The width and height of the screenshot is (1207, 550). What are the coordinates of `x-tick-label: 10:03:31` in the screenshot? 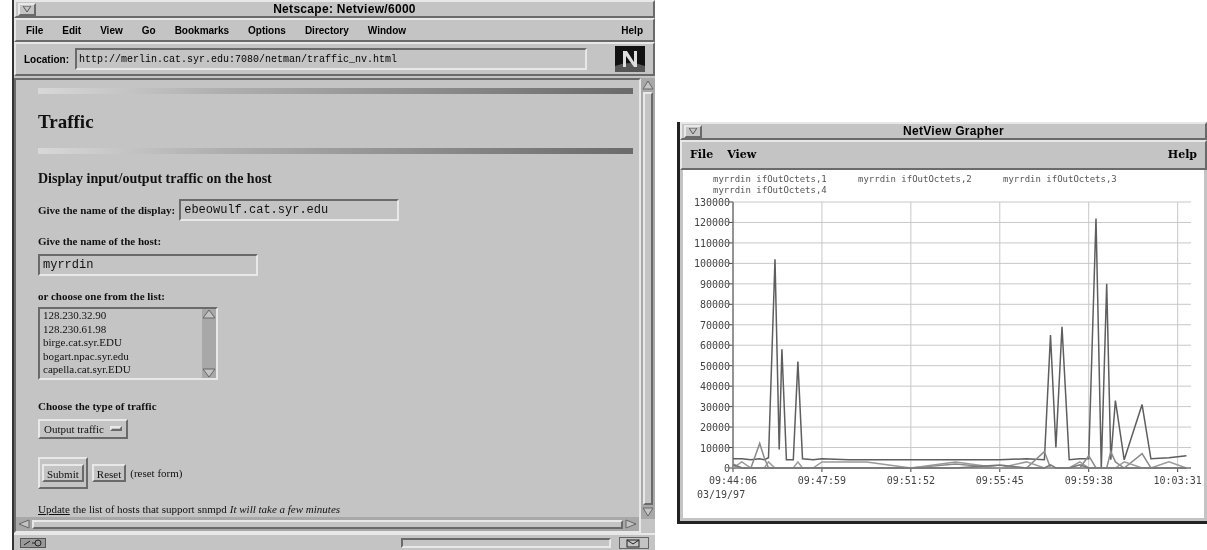 It's located at (1177, 480).